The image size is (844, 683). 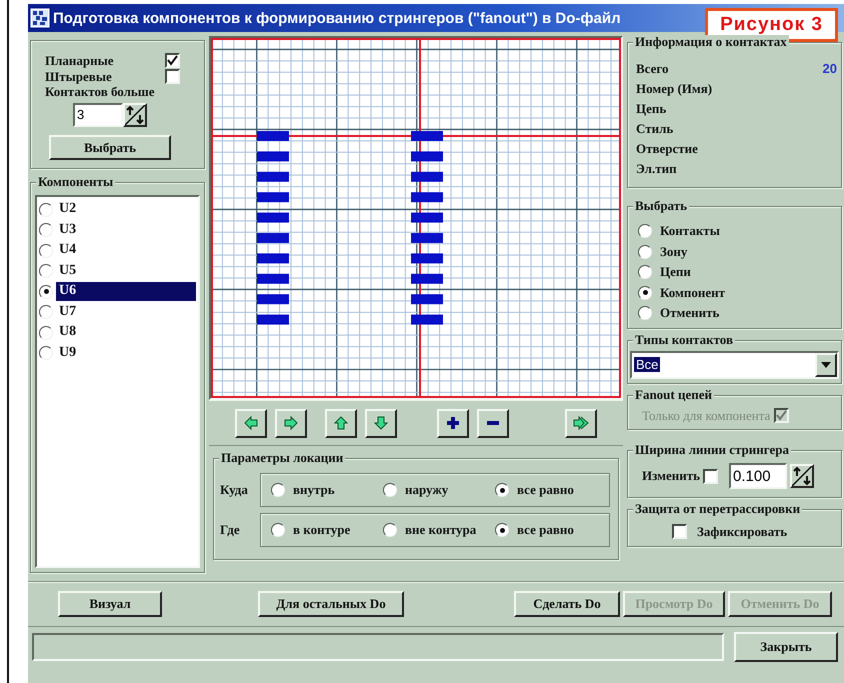 I want to click on left-arrow-icon, so click(x=251, y=423).